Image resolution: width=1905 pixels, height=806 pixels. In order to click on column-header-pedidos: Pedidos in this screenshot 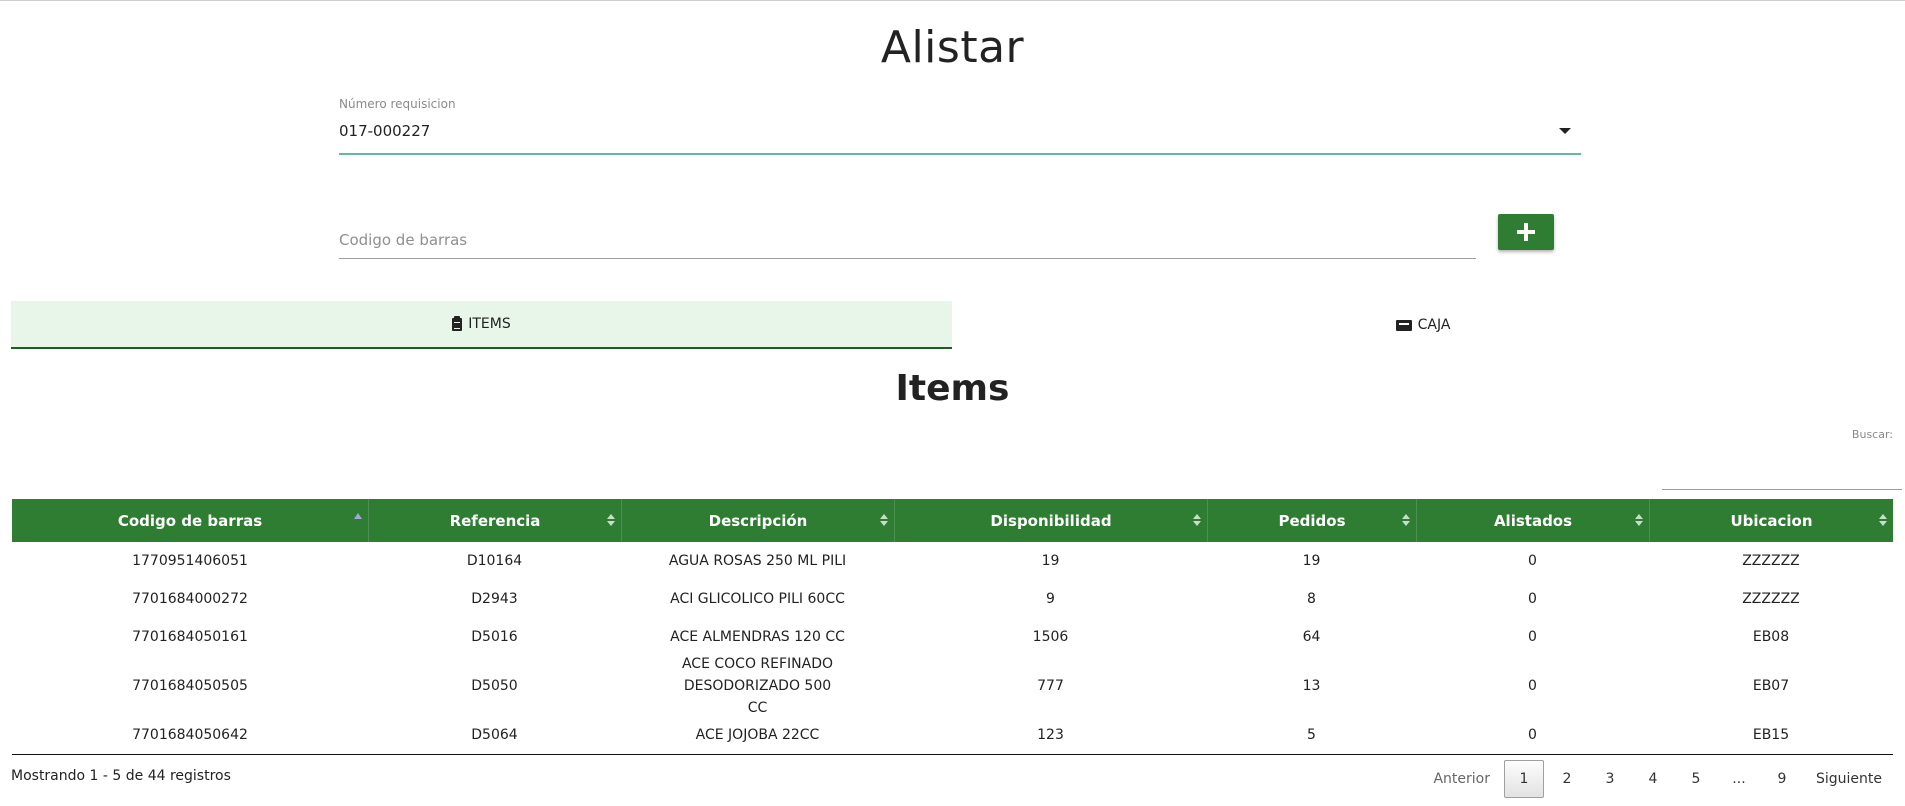, I will do `click(1311, 520)`.